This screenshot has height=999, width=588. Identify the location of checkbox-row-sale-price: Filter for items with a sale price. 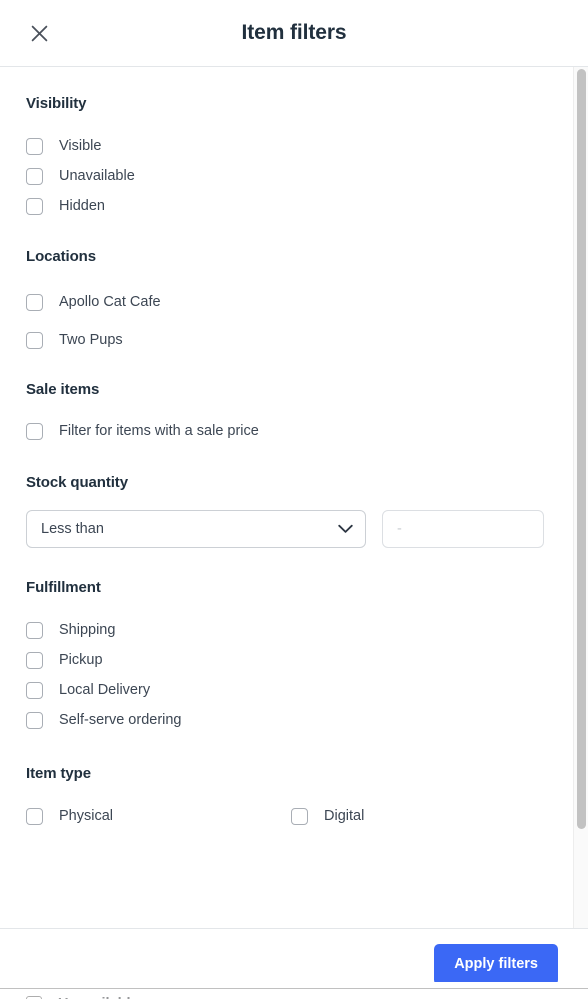
(294, 431).